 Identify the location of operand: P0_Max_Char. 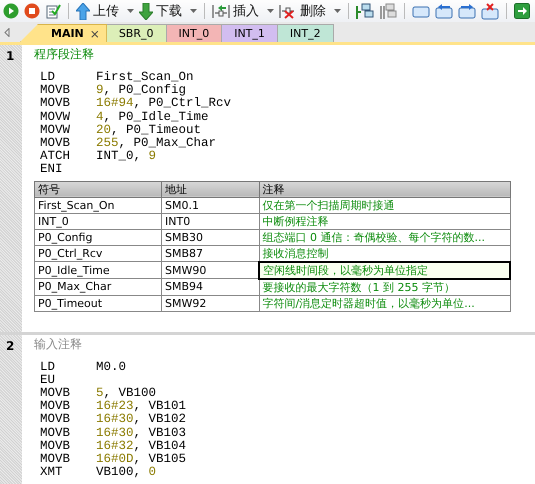
(175, 143).